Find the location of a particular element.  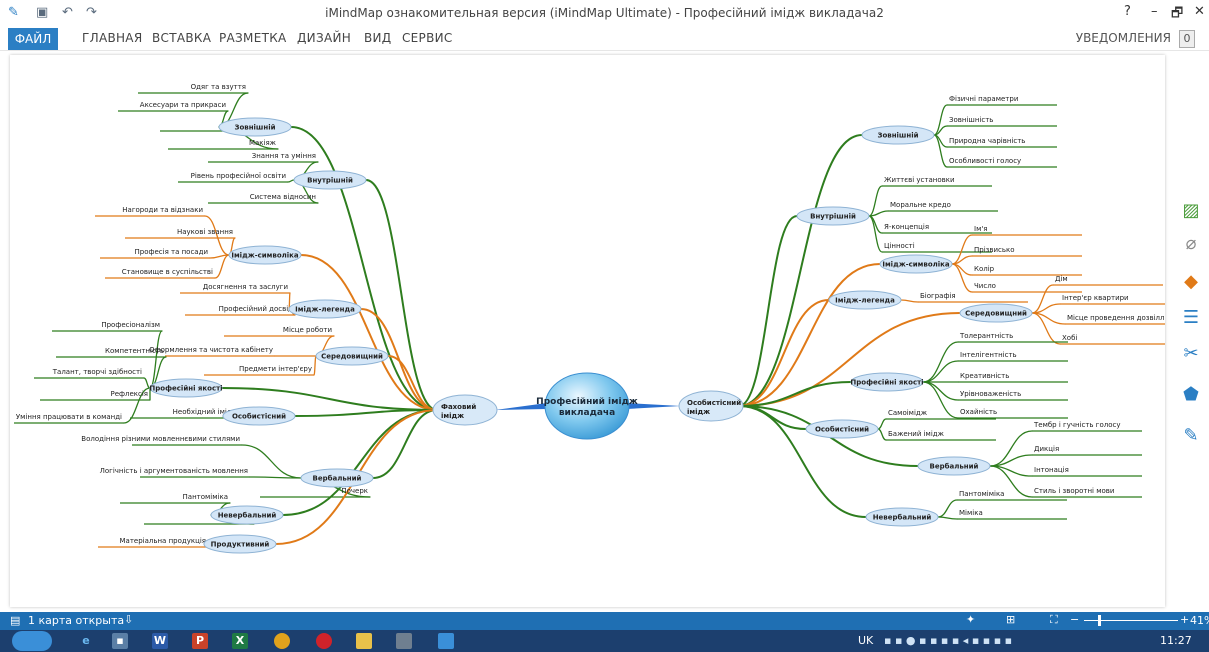

tray-icons: ▪ ▪ ● ▪ ▪ ▪ ▪ ◂ ▪ ▪ ▪ ▪ is located at coordinates (948, 640).